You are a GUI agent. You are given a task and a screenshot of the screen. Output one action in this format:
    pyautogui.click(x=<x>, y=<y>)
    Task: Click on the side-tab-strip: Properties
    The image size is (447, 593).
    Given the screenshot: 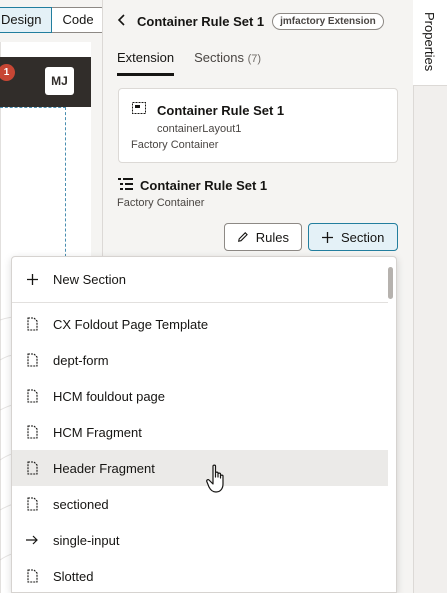 What is the action you would take?
    pyautogui.click(x=430, y=296)
    